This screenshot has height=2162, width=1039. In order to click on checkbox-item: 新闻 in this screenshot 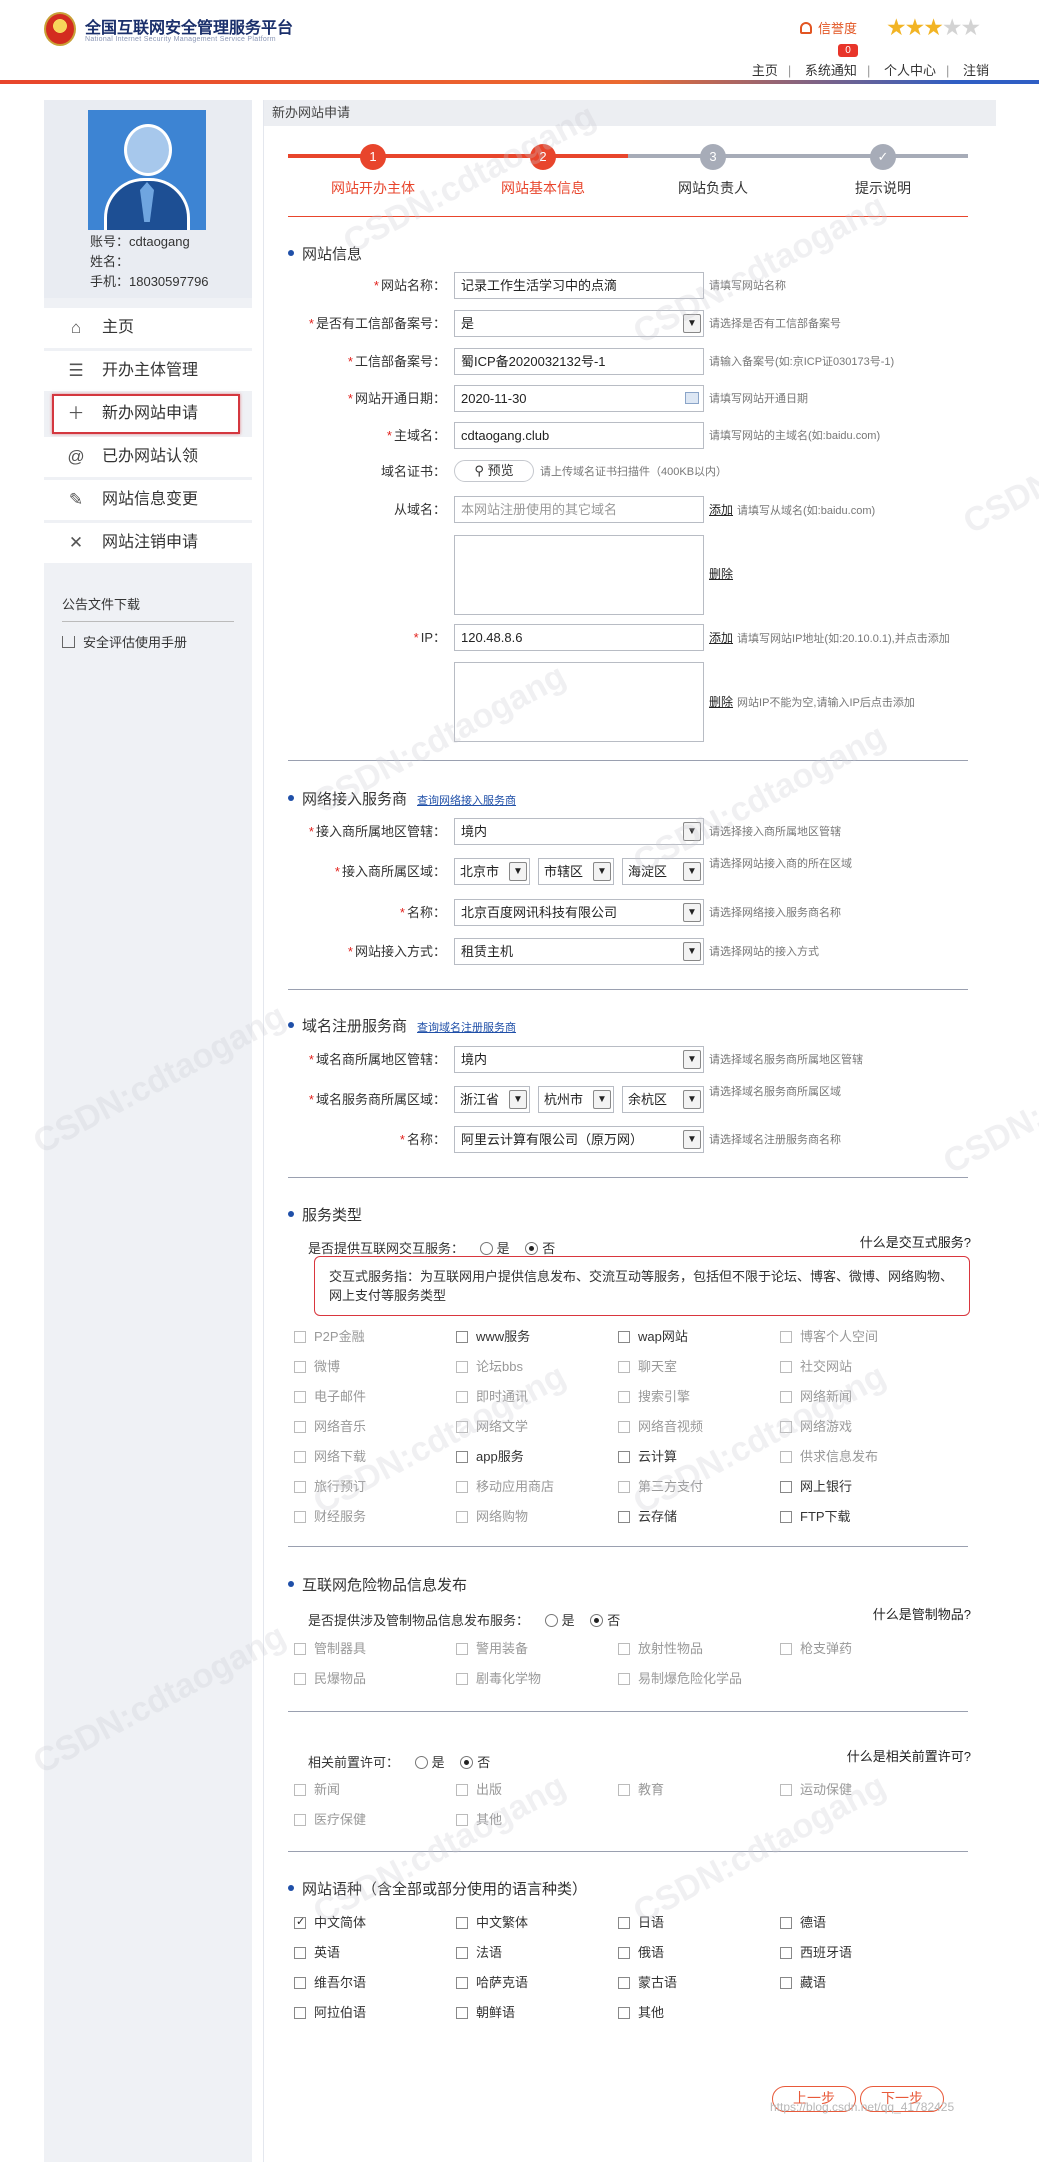, I will do `click(317, 1788)`.